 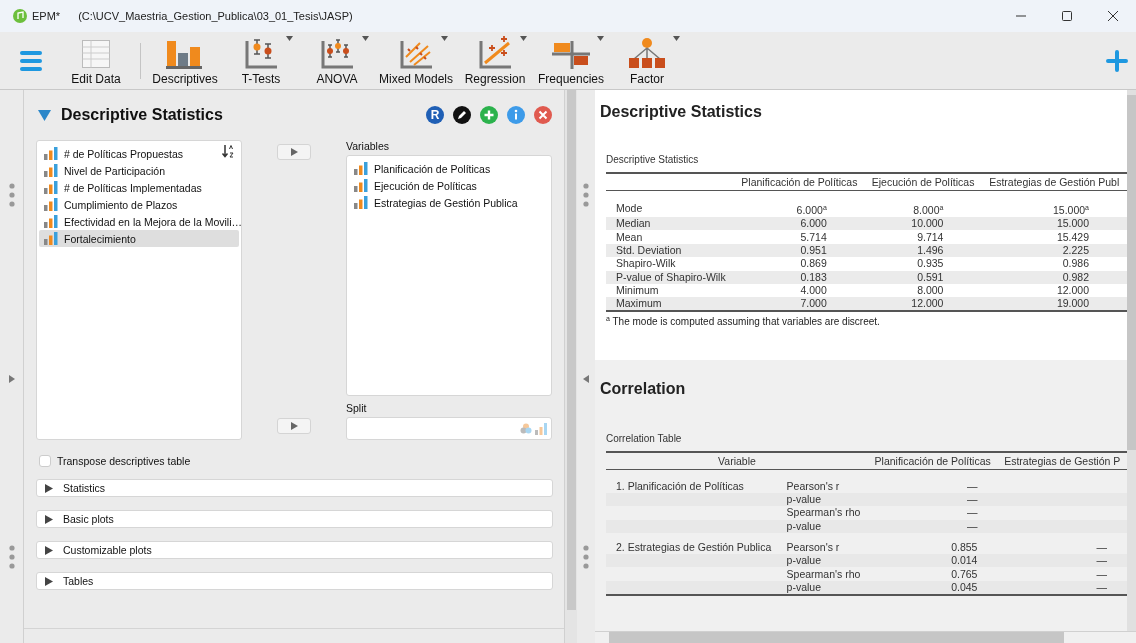 I want to click on maximize-icon, so click(x=1067, y=16).